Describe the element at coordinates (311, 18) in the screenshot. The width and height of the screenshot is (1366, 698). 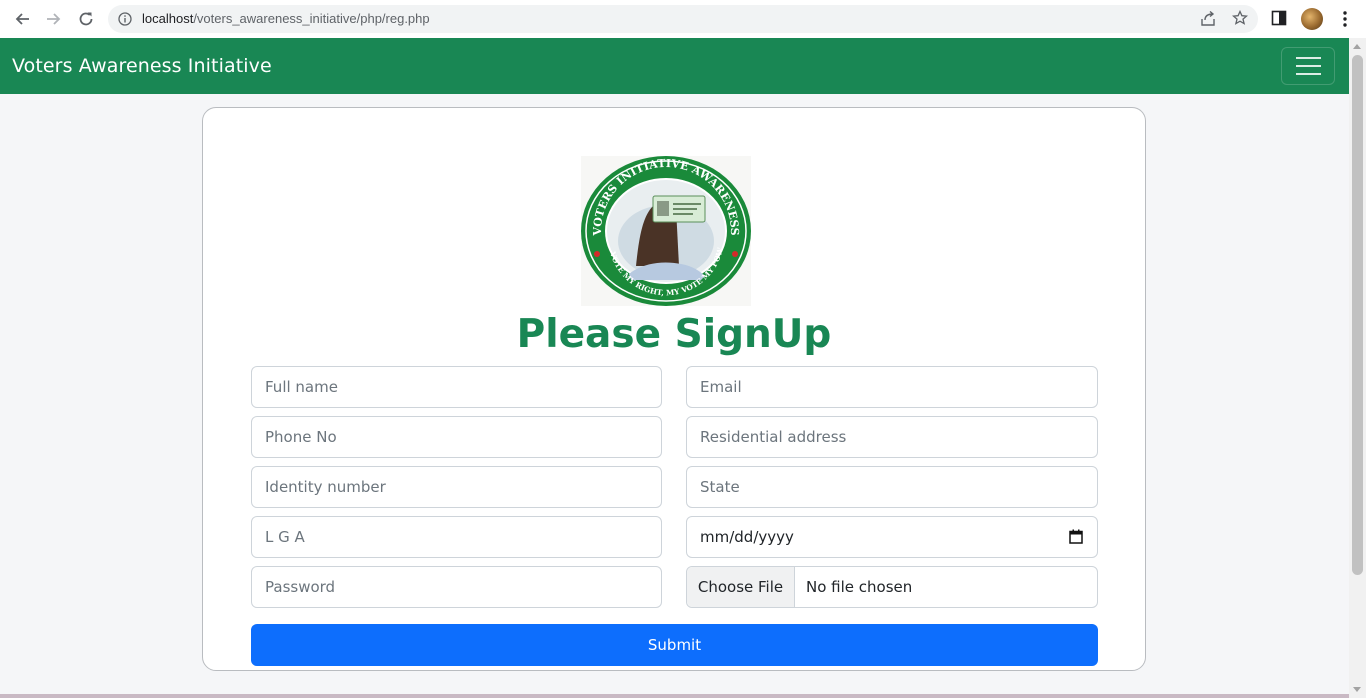
I see `url-path: /voters_awareness_initiative/php/reg.php` at that location.